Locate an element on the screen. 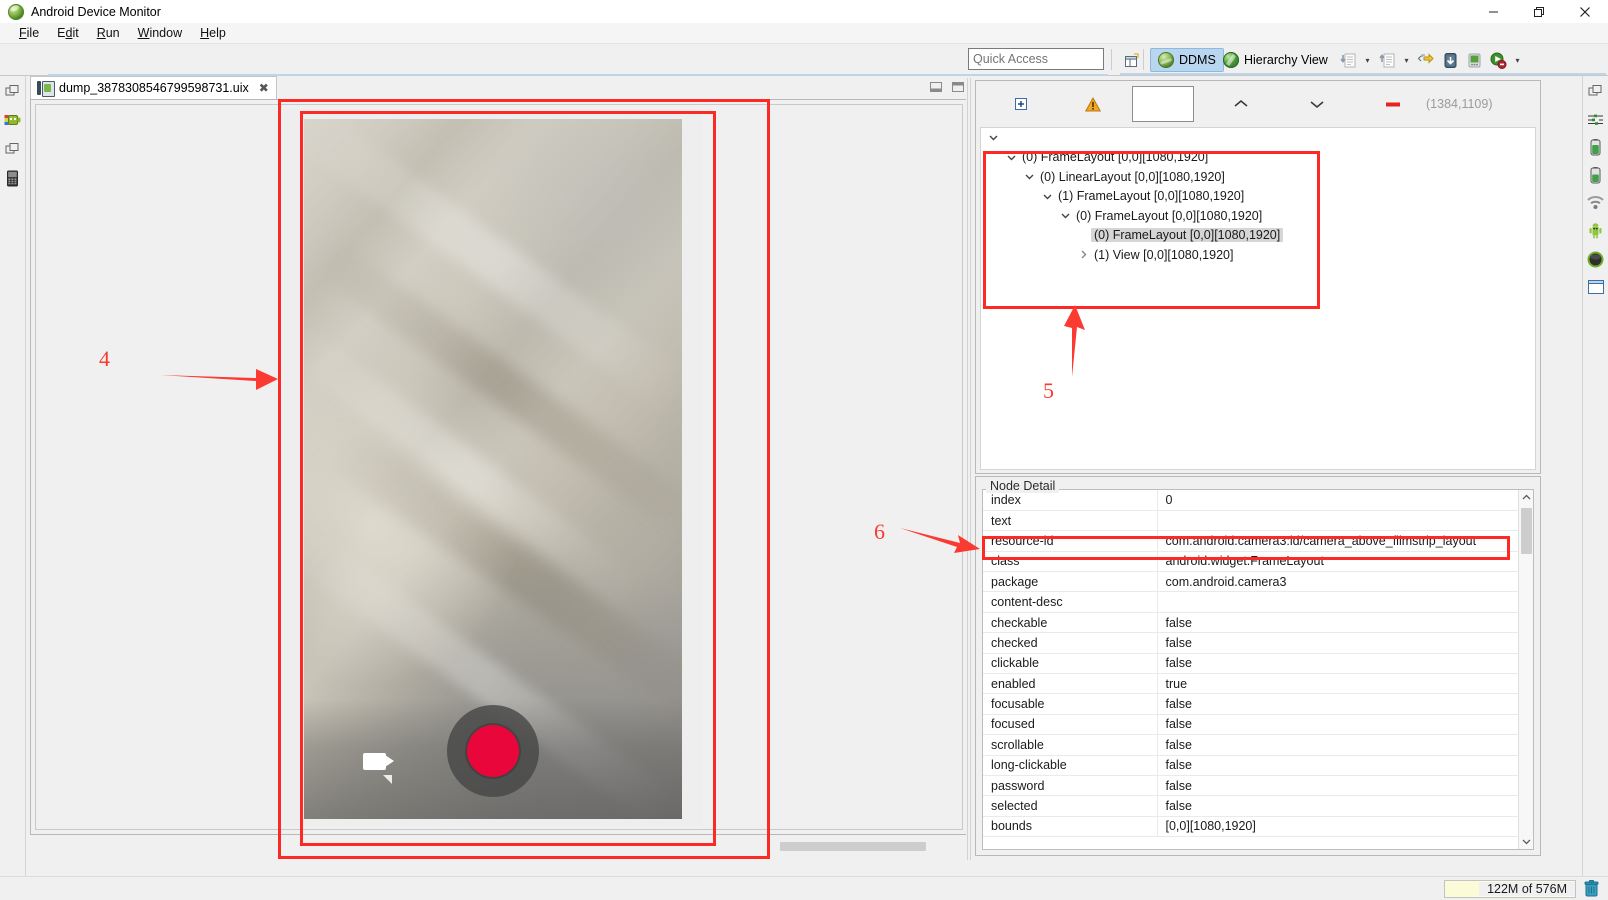  table-row: checked false is located at coordinates (1258, 643).